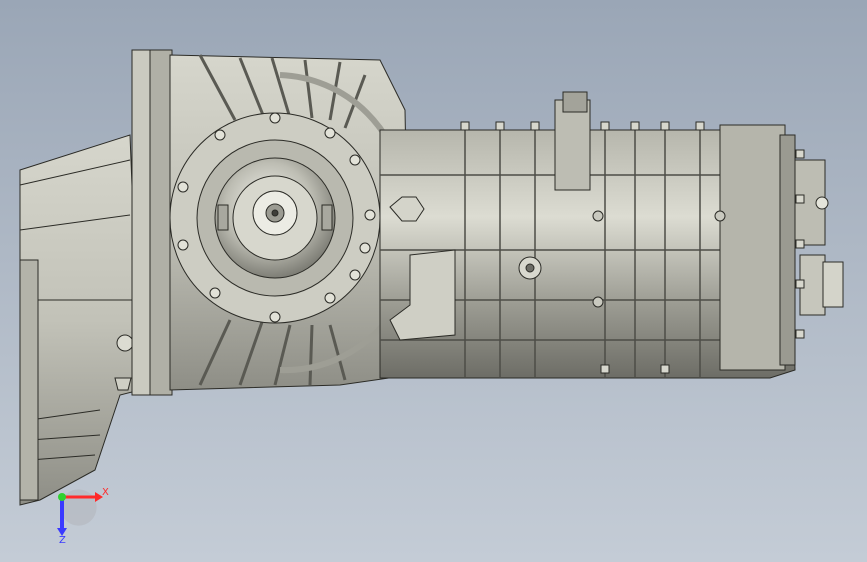 The height and width of the screenshot is (562, 867). Describe the element at coordinates (105, 492) in the screenshot. I see `x-axis-label: X` at that location.